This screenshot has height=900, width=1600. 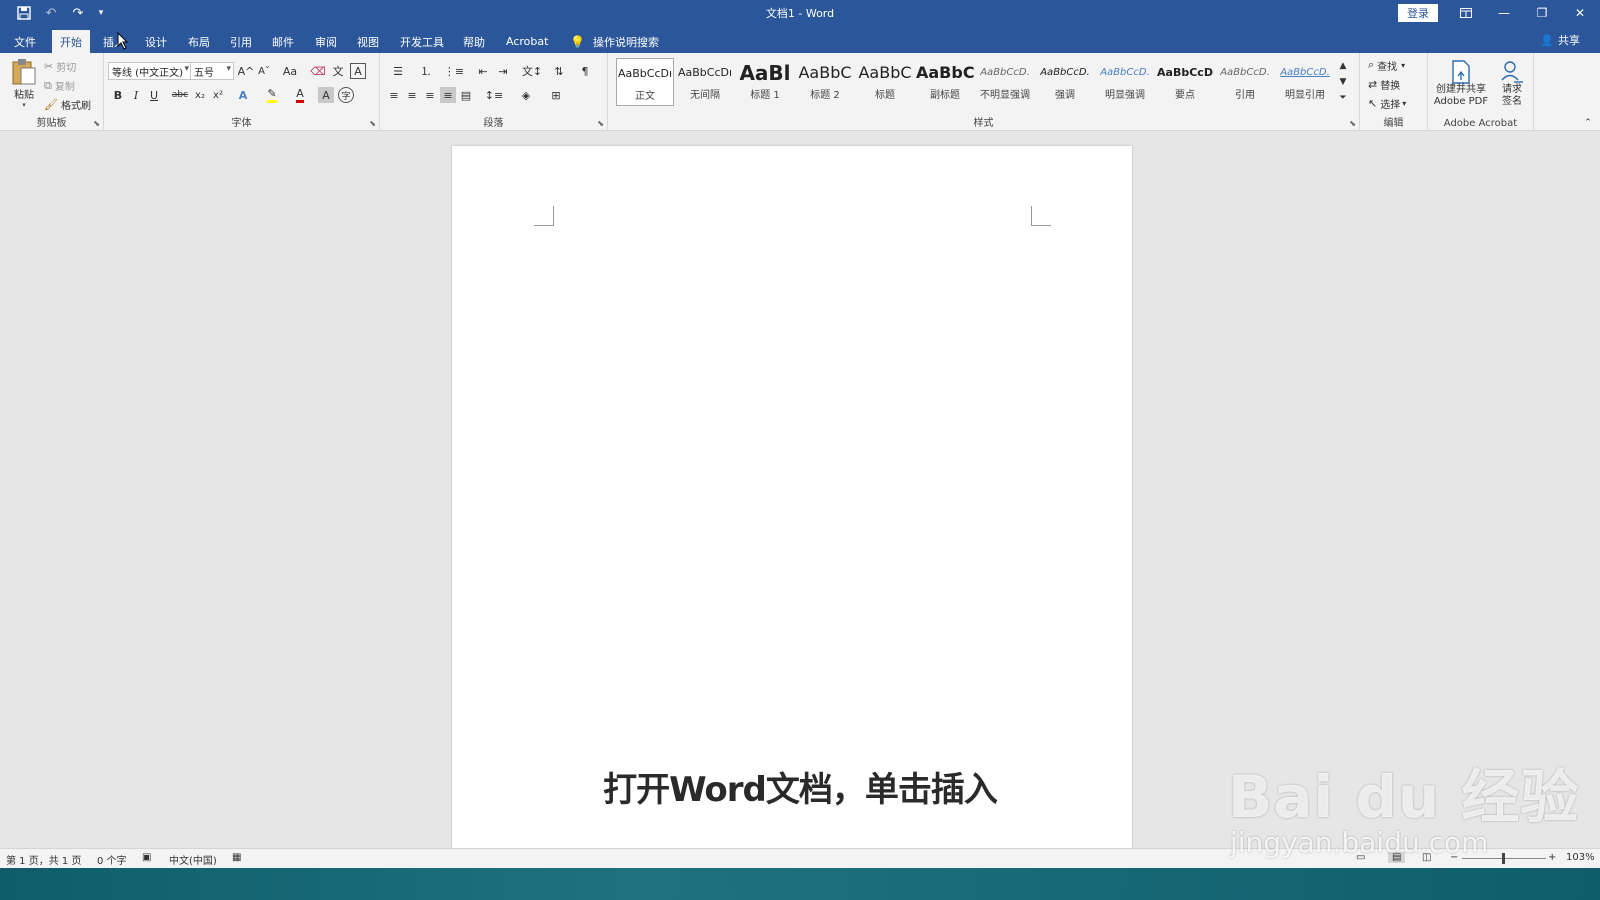 I want to click on line-spacing-icon: ↕≡, so click(x=494, y=95).